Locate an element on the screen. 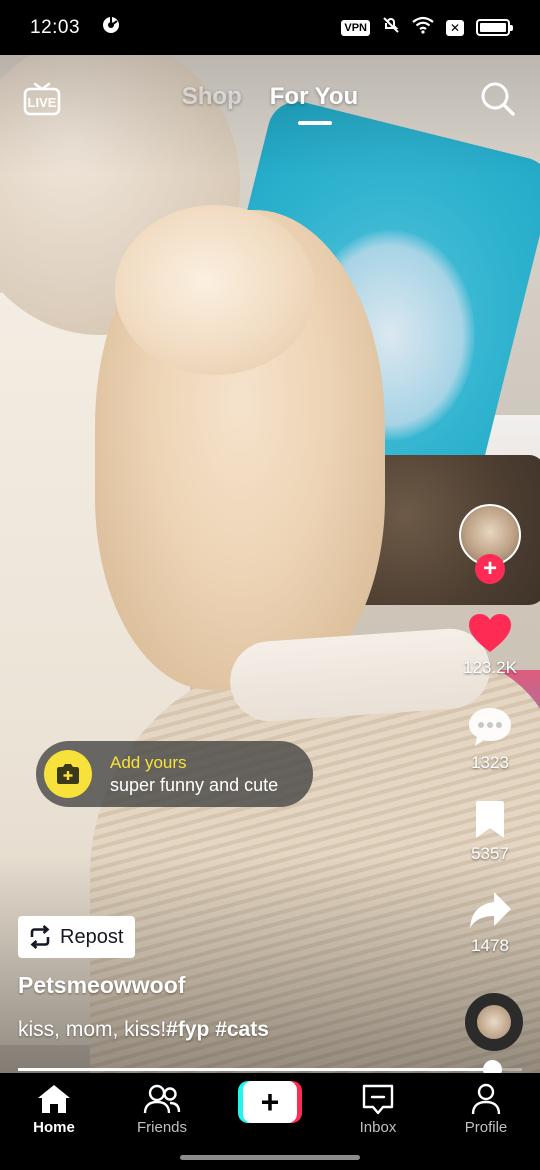  wifi-icon is located at coordinates (423, 28).